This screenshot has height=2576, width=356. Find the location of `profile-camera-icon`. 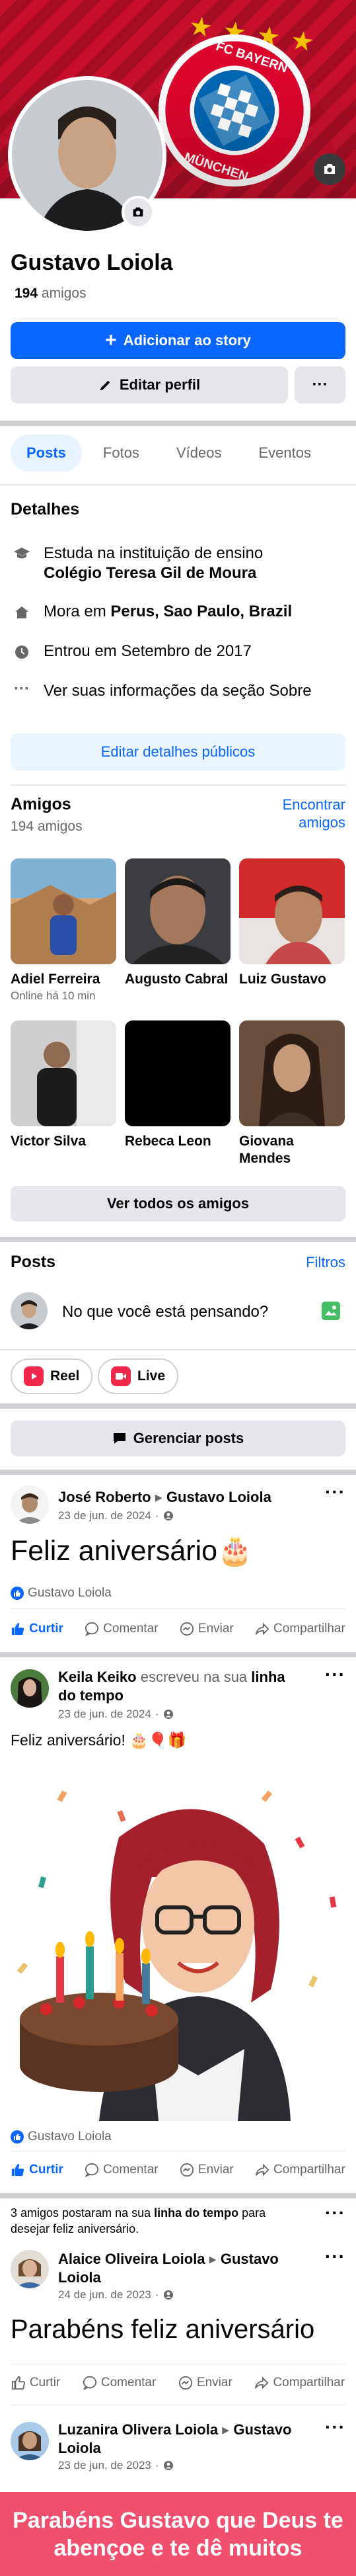

profile-camera-icon is located at coordinates (138, 212).